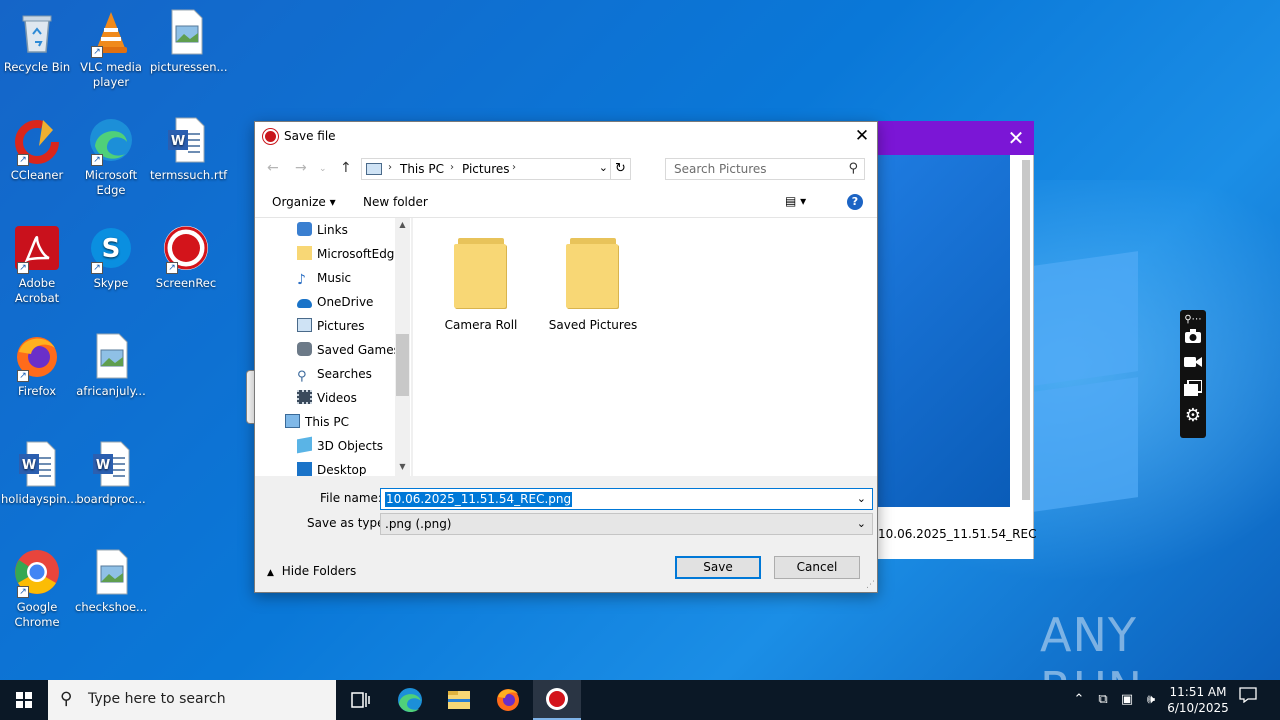 This screenshot has width=1280, height=720. What do you see at coordinates (37, 589) in the screenshot?
I see `desktop-icon-chrome: ↗ Google Chrome` at bounding box center [37, 589].